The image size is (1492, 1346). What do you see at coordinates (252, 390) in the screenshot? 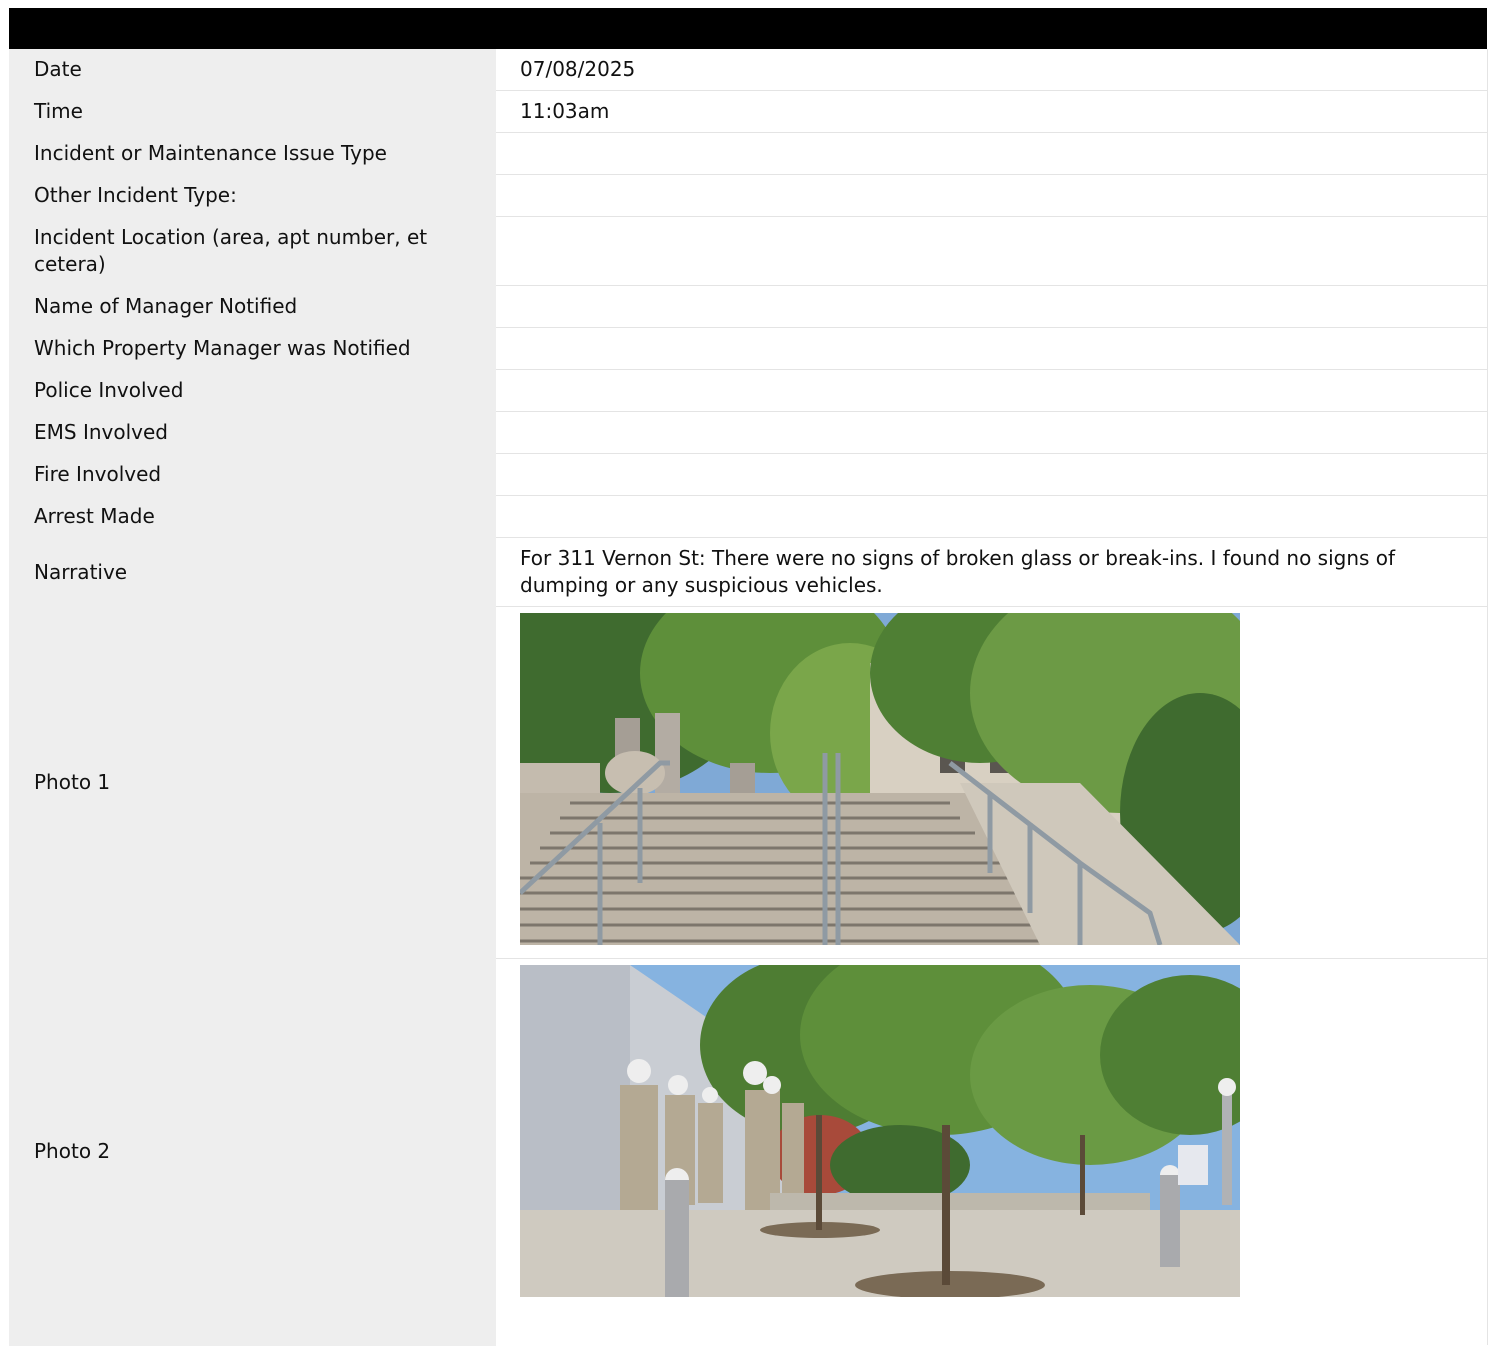
I see `field-label-police-involved: Police Involved` at bounding box center [252, 390].